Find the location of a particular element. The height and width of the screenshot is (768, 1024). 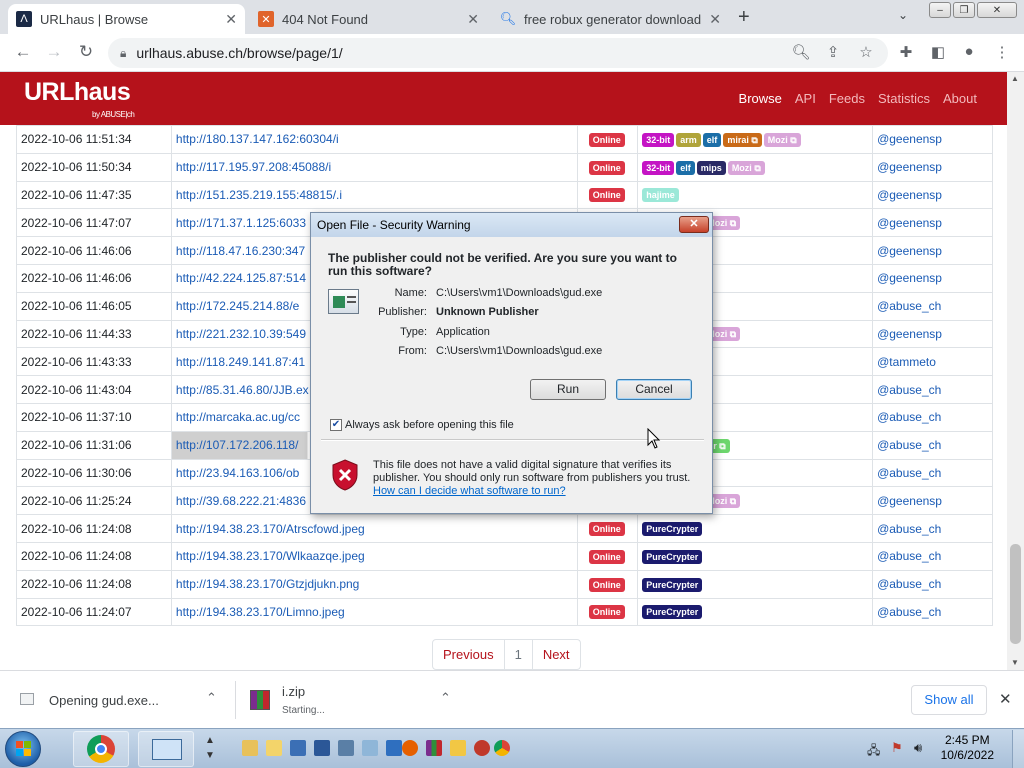

row-url: http://117.195.97.208:45088/i is located at coordinates (374, 167).